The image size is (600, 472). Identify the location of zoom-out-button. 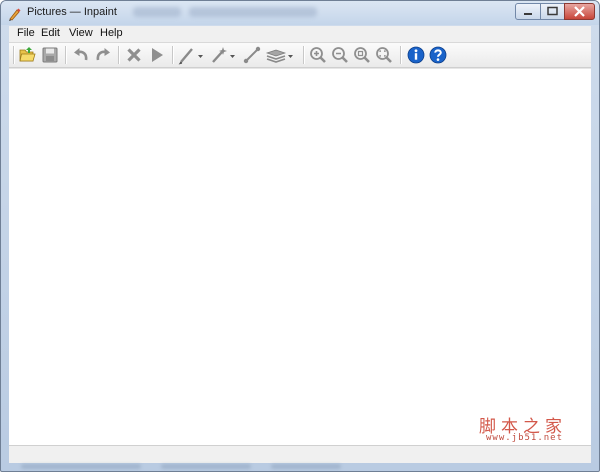
(340, 55).